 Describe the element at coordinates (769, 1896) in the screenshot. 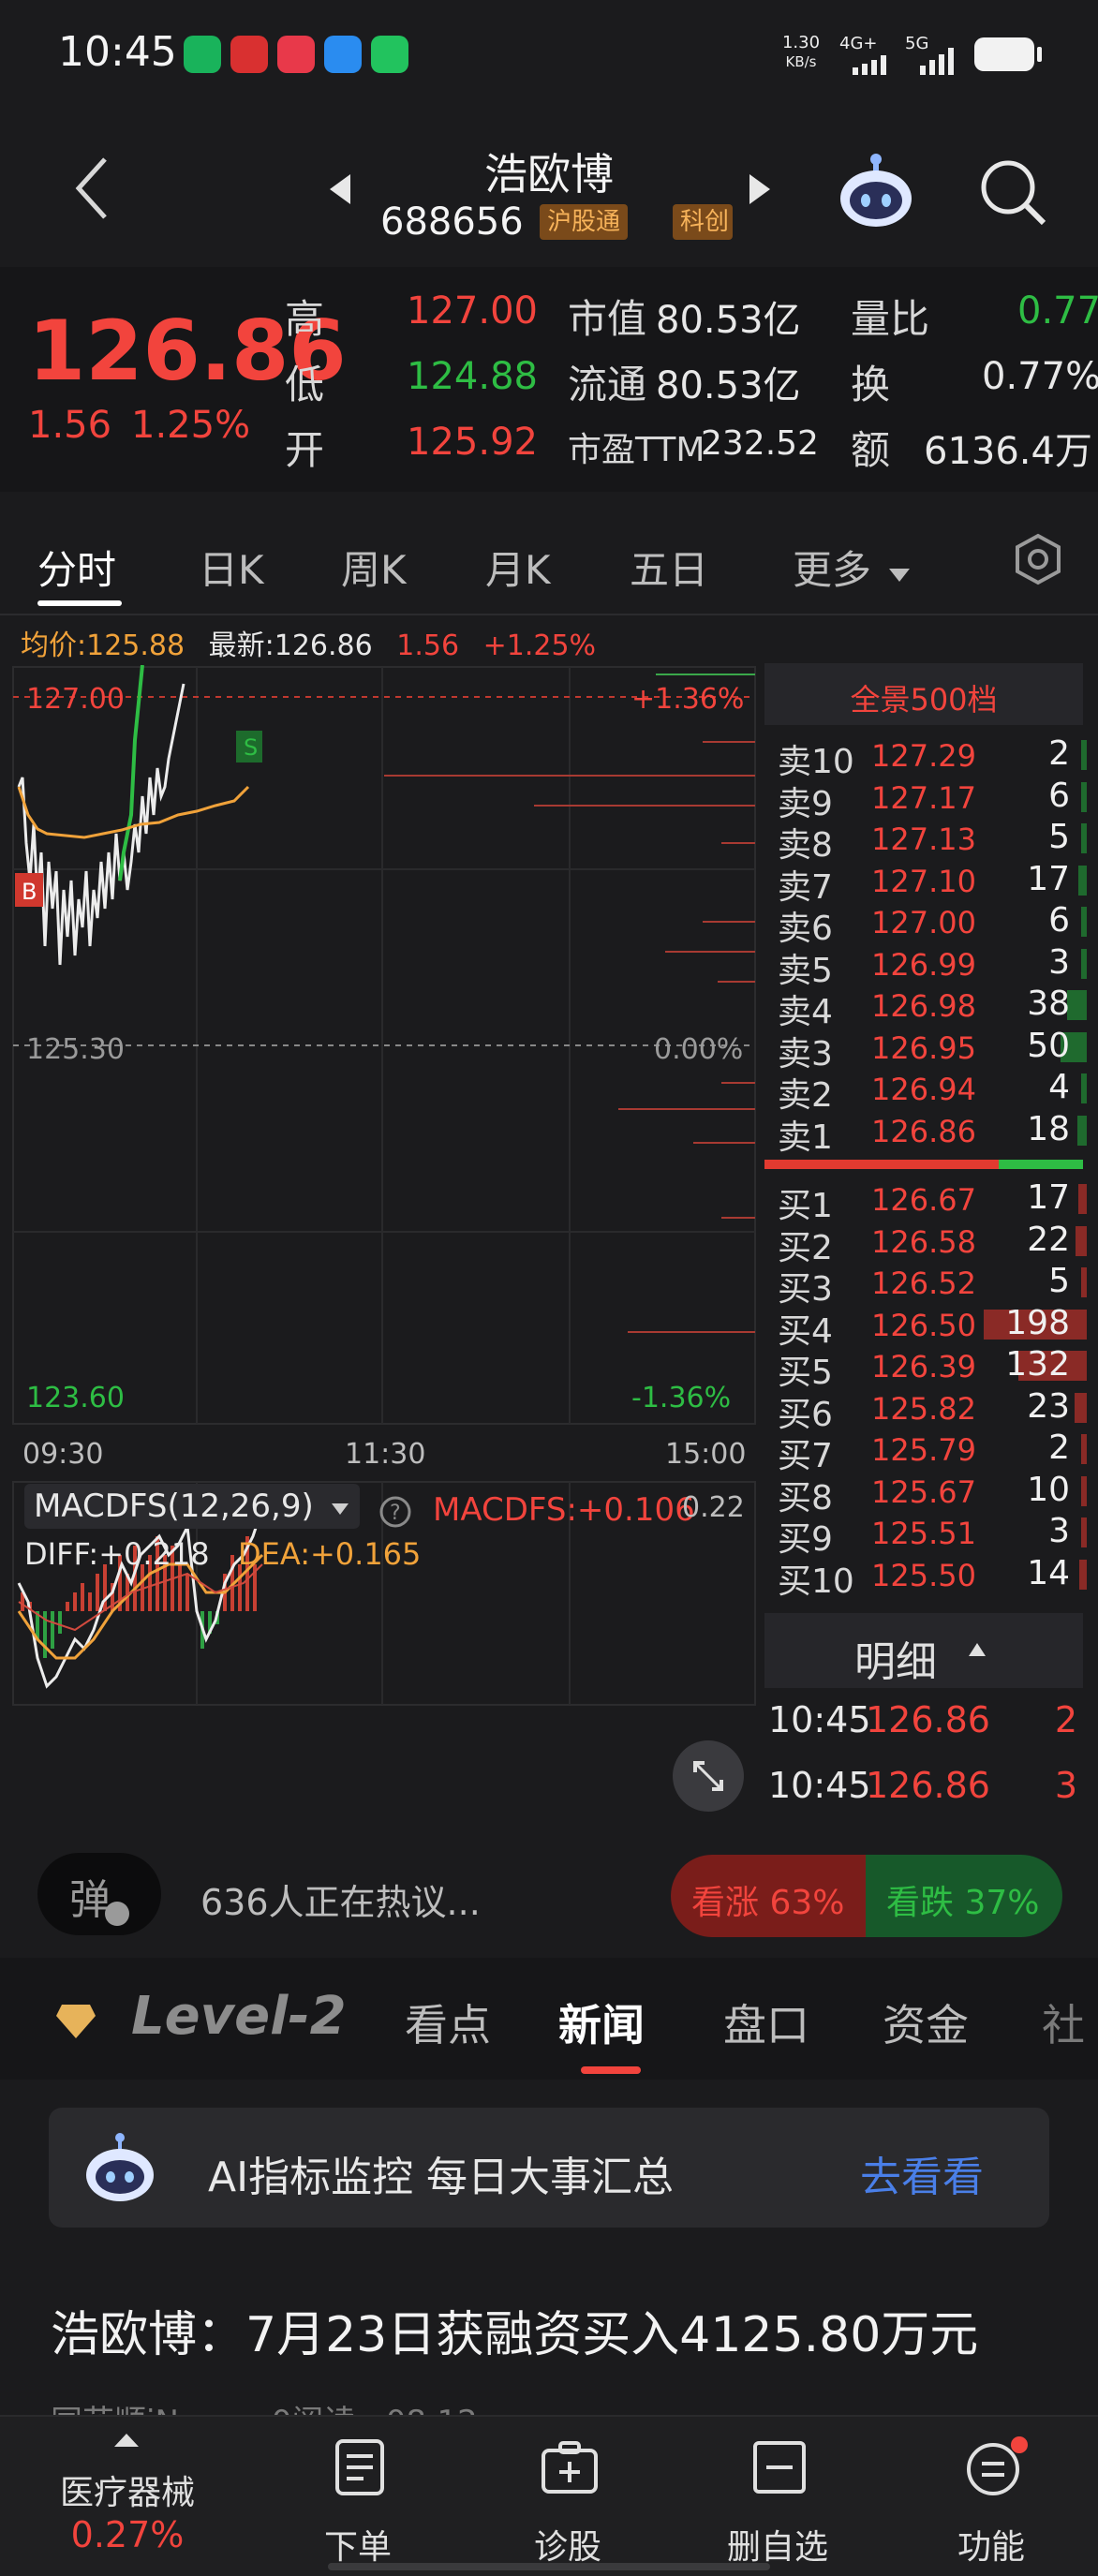

I see `bullish-vote-button: 看涨 63%` at that location.